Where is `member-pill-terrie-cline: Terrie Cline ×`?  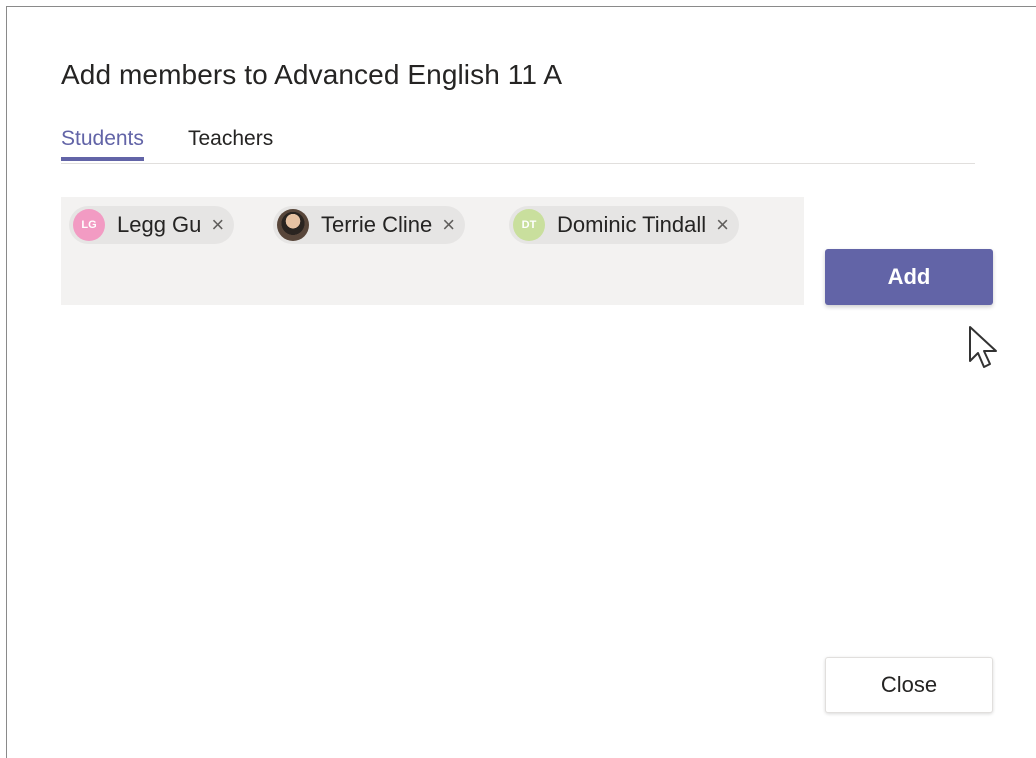 member-pill-terrie-cline: Terrie Cline × is located at coordinates (369, 225).